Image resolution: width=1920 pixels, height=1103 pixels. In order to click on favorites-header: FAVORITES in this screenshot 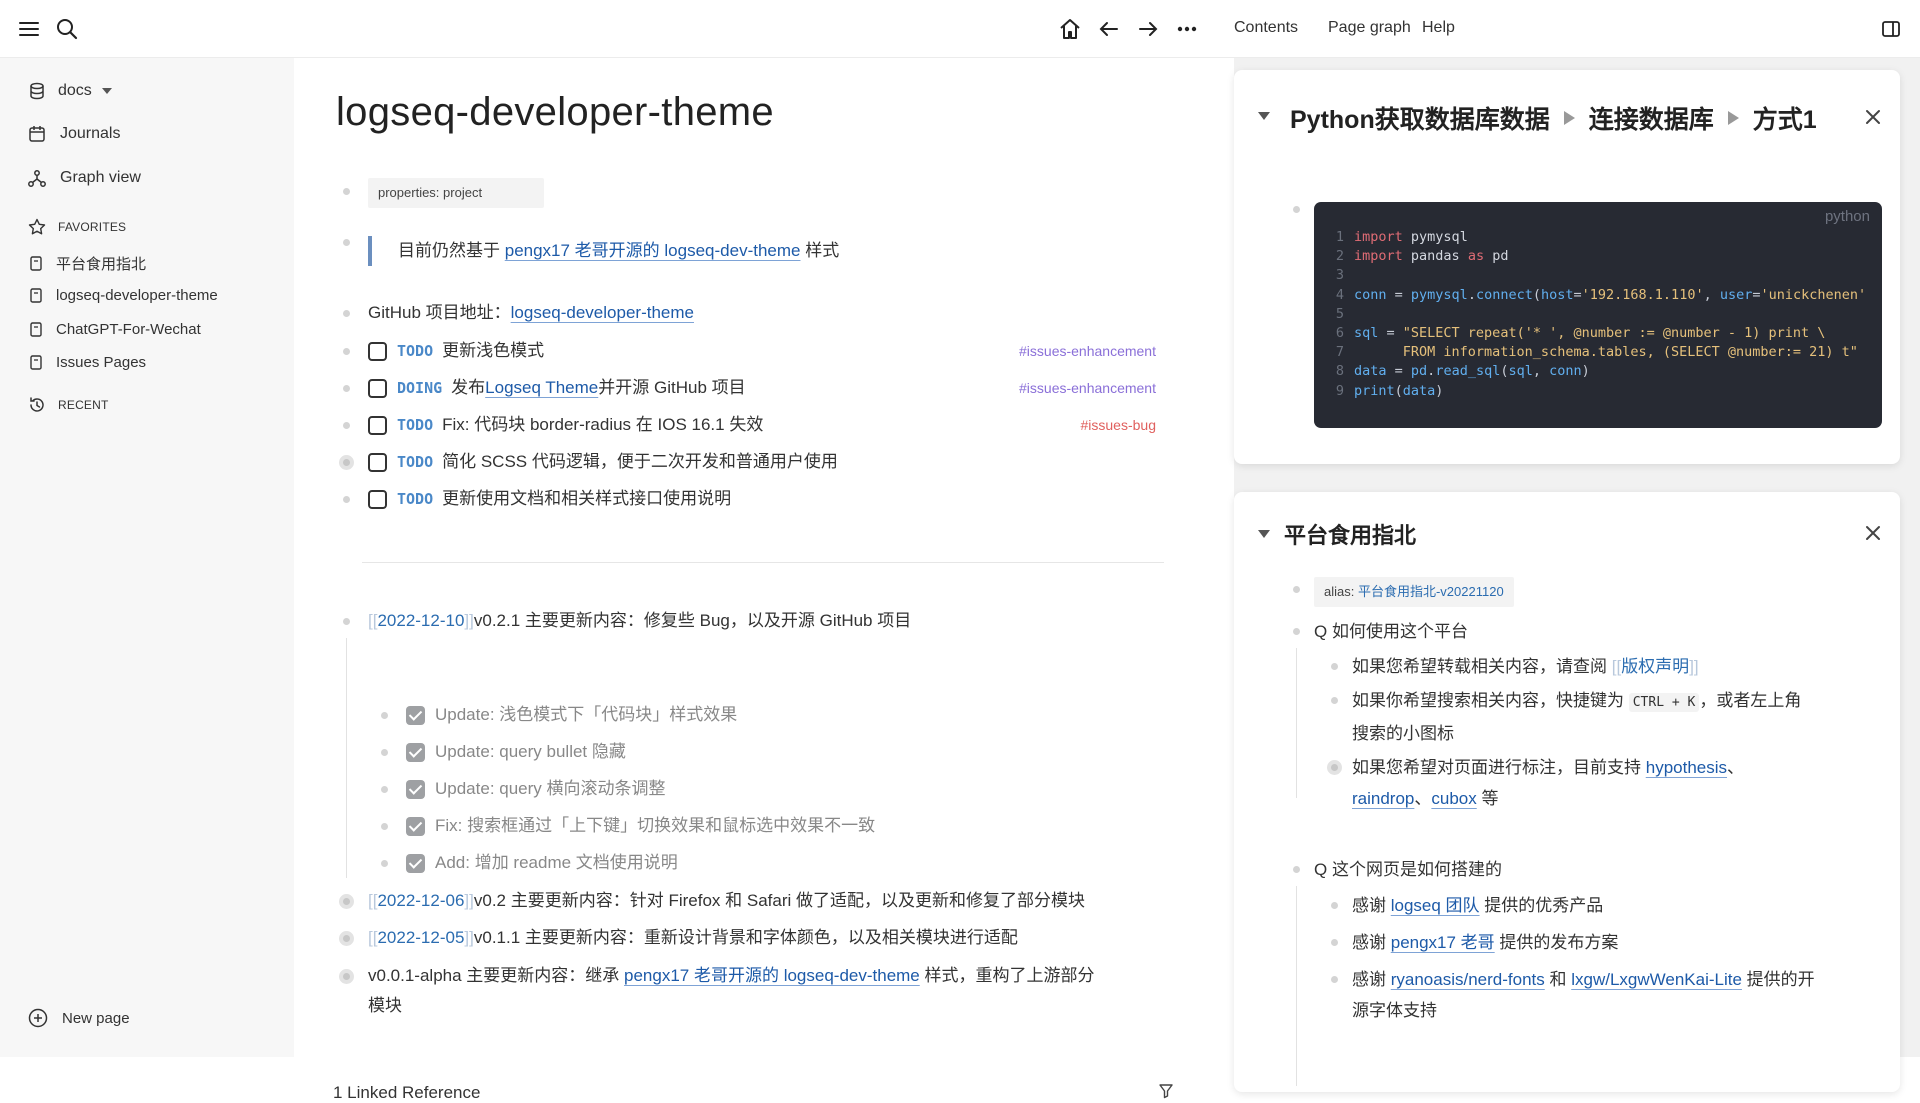, I will do `click(77, 227)`.